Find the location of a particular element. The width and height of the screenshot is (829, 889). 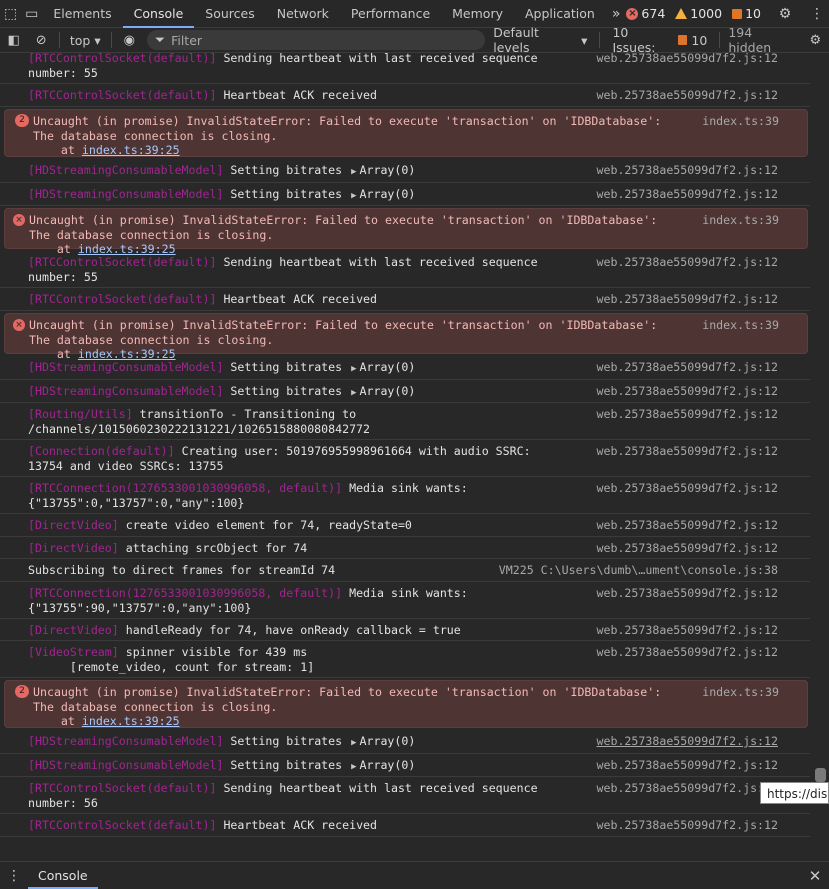

tab-sources: Sources is located at coordinates (229, 14).